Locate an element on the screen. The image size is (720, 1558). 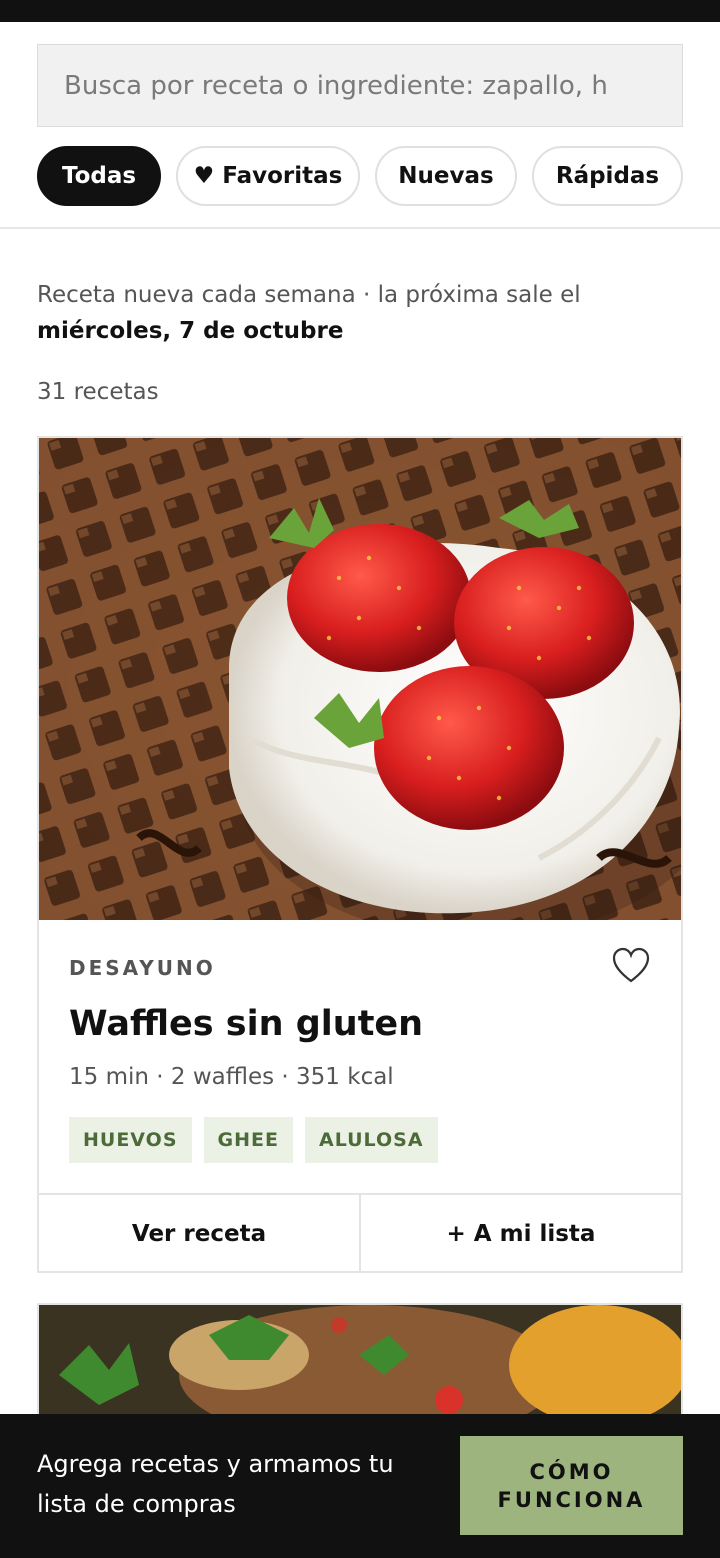
filter-nuevas: Nuevas is located at coordinates (446, 176).